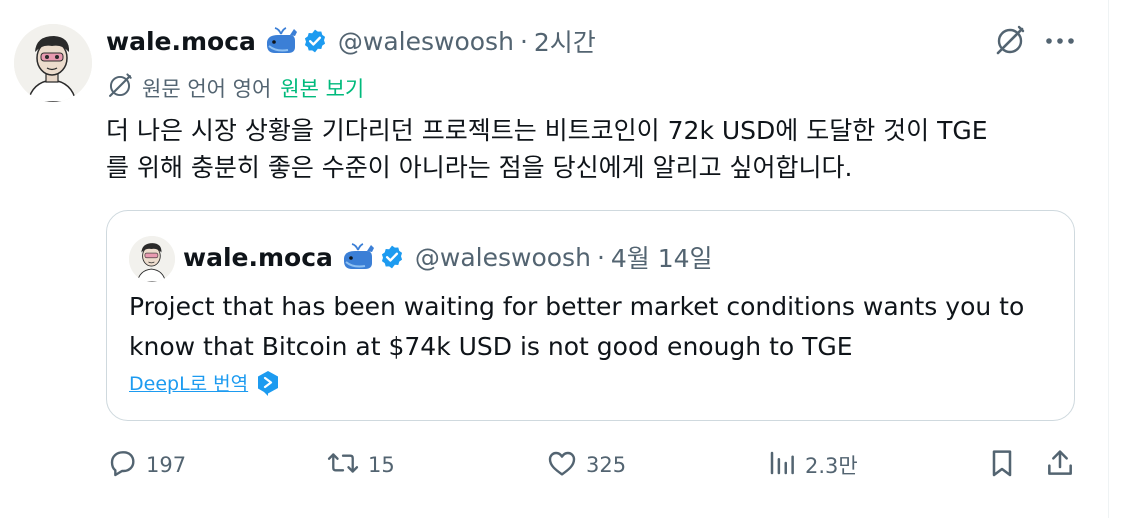  Describe the element at coordinates (1108, 259) in the screenshot. I see `timeline-divider` at that location.